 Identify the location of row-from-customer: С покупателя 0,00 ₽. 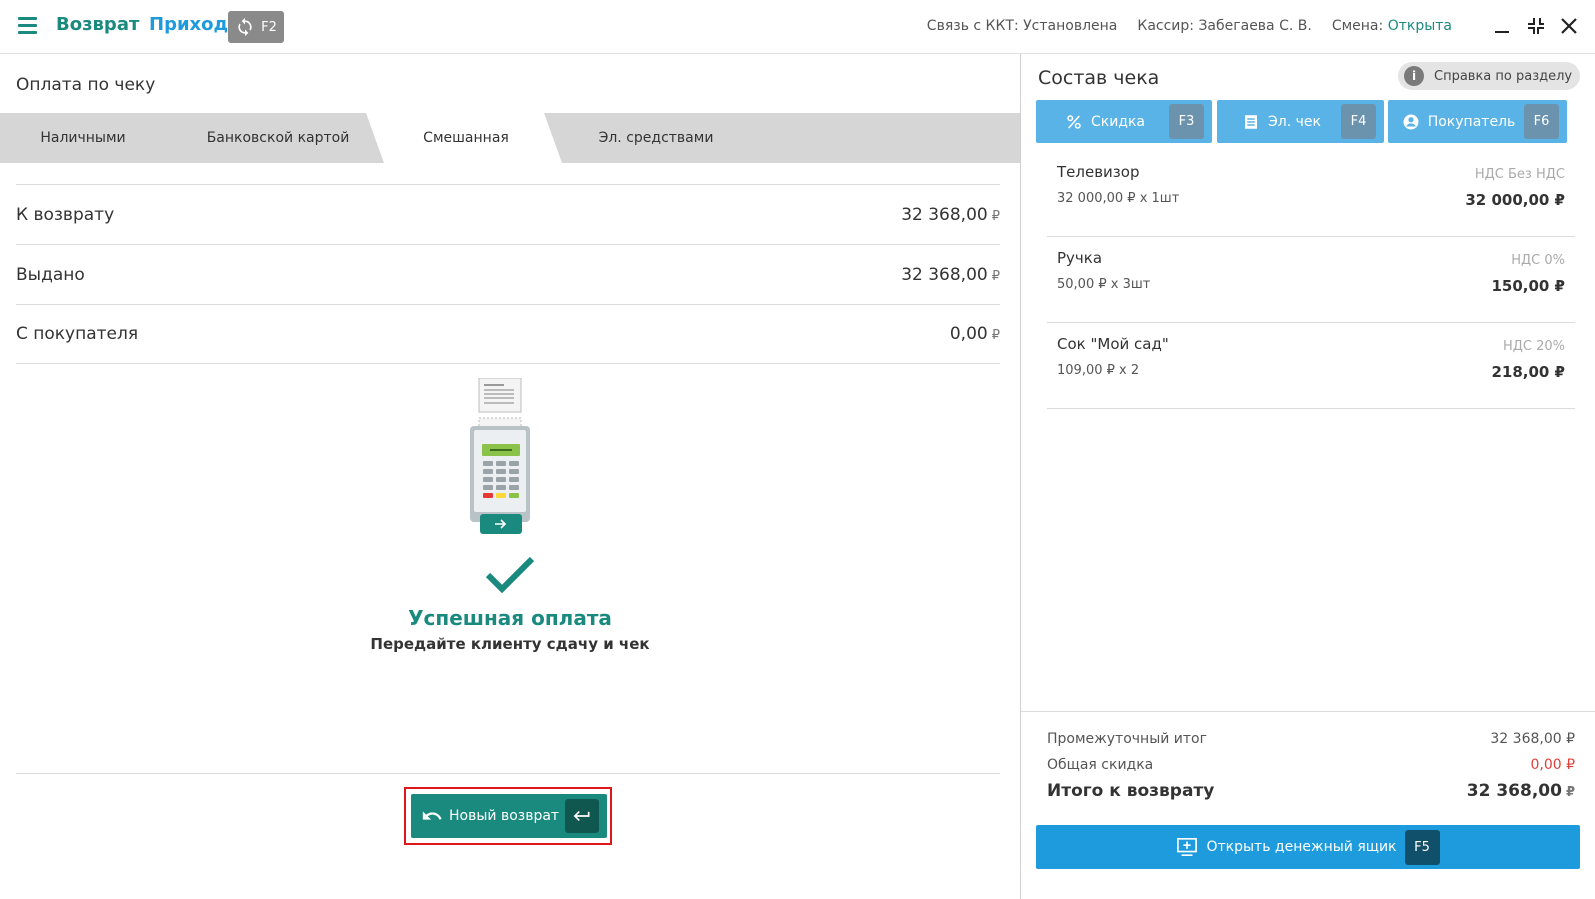
(508, 334).